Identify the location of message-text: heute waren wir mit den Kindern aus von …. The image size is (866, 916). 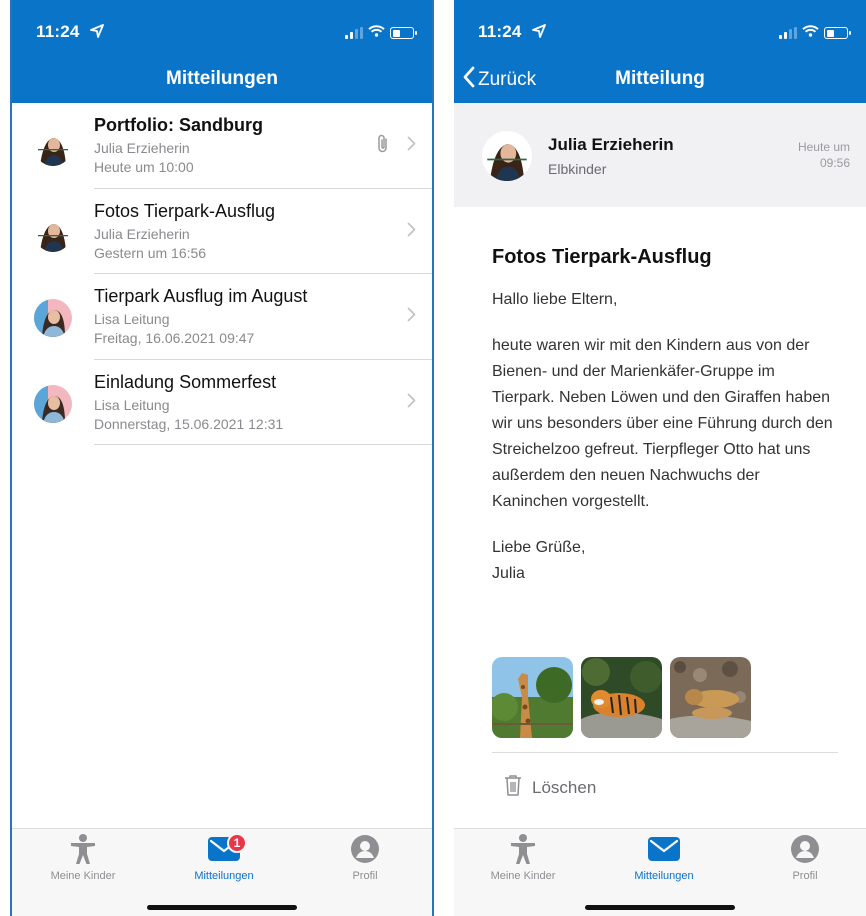
(662, 423).